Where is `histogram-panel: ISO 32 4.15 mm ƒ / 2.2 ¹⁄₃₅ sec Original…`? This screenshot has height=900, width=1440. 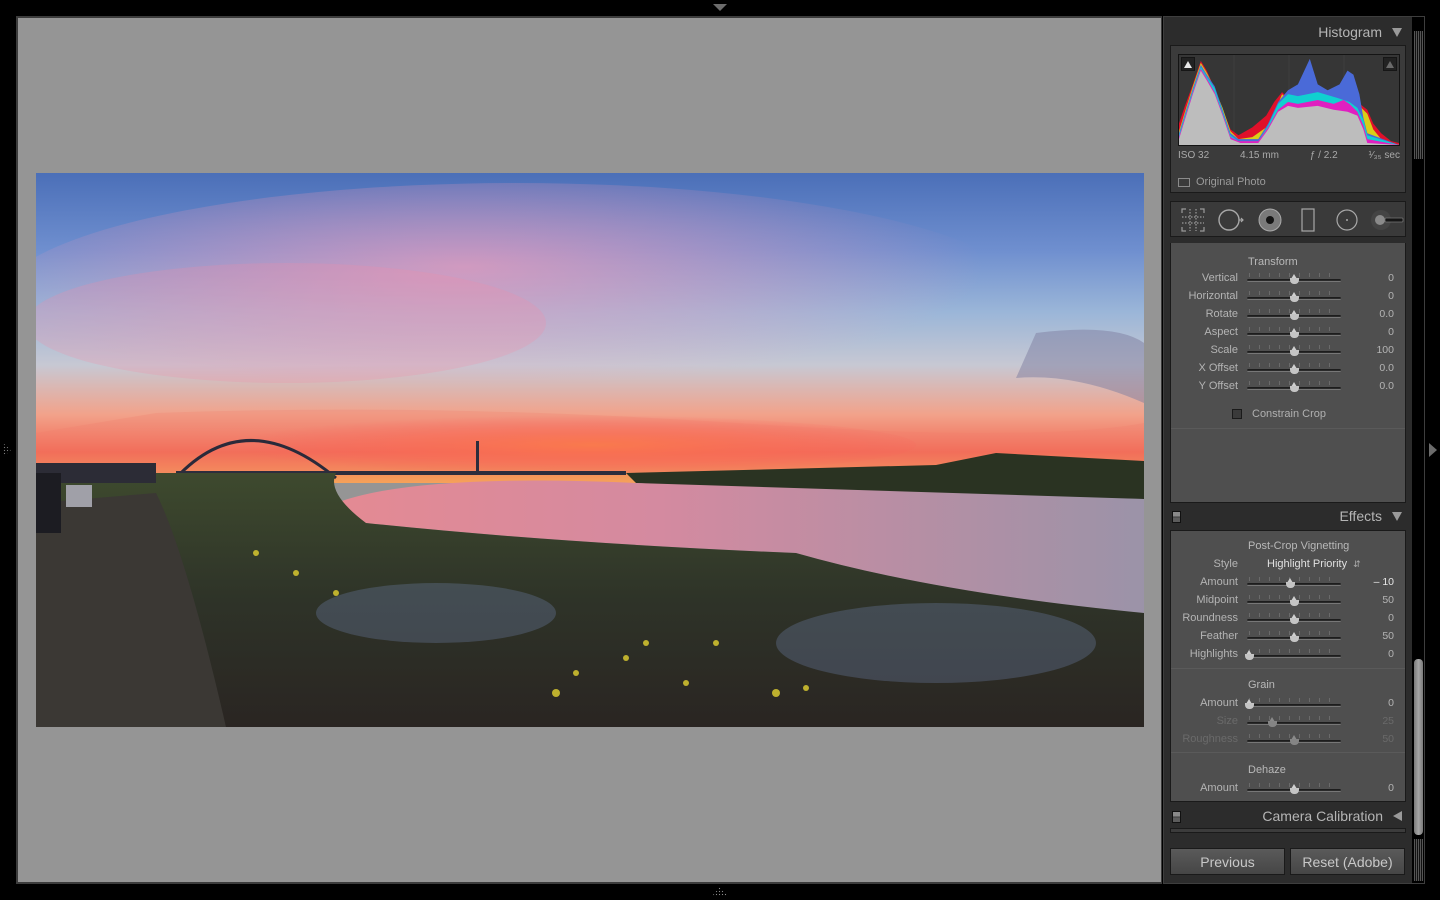 histogram-panel: ISO 32 4.15 mm ƒ / 2.2 ¹⁄₃₅ sec Original… is located at coordinates (1288, 119).